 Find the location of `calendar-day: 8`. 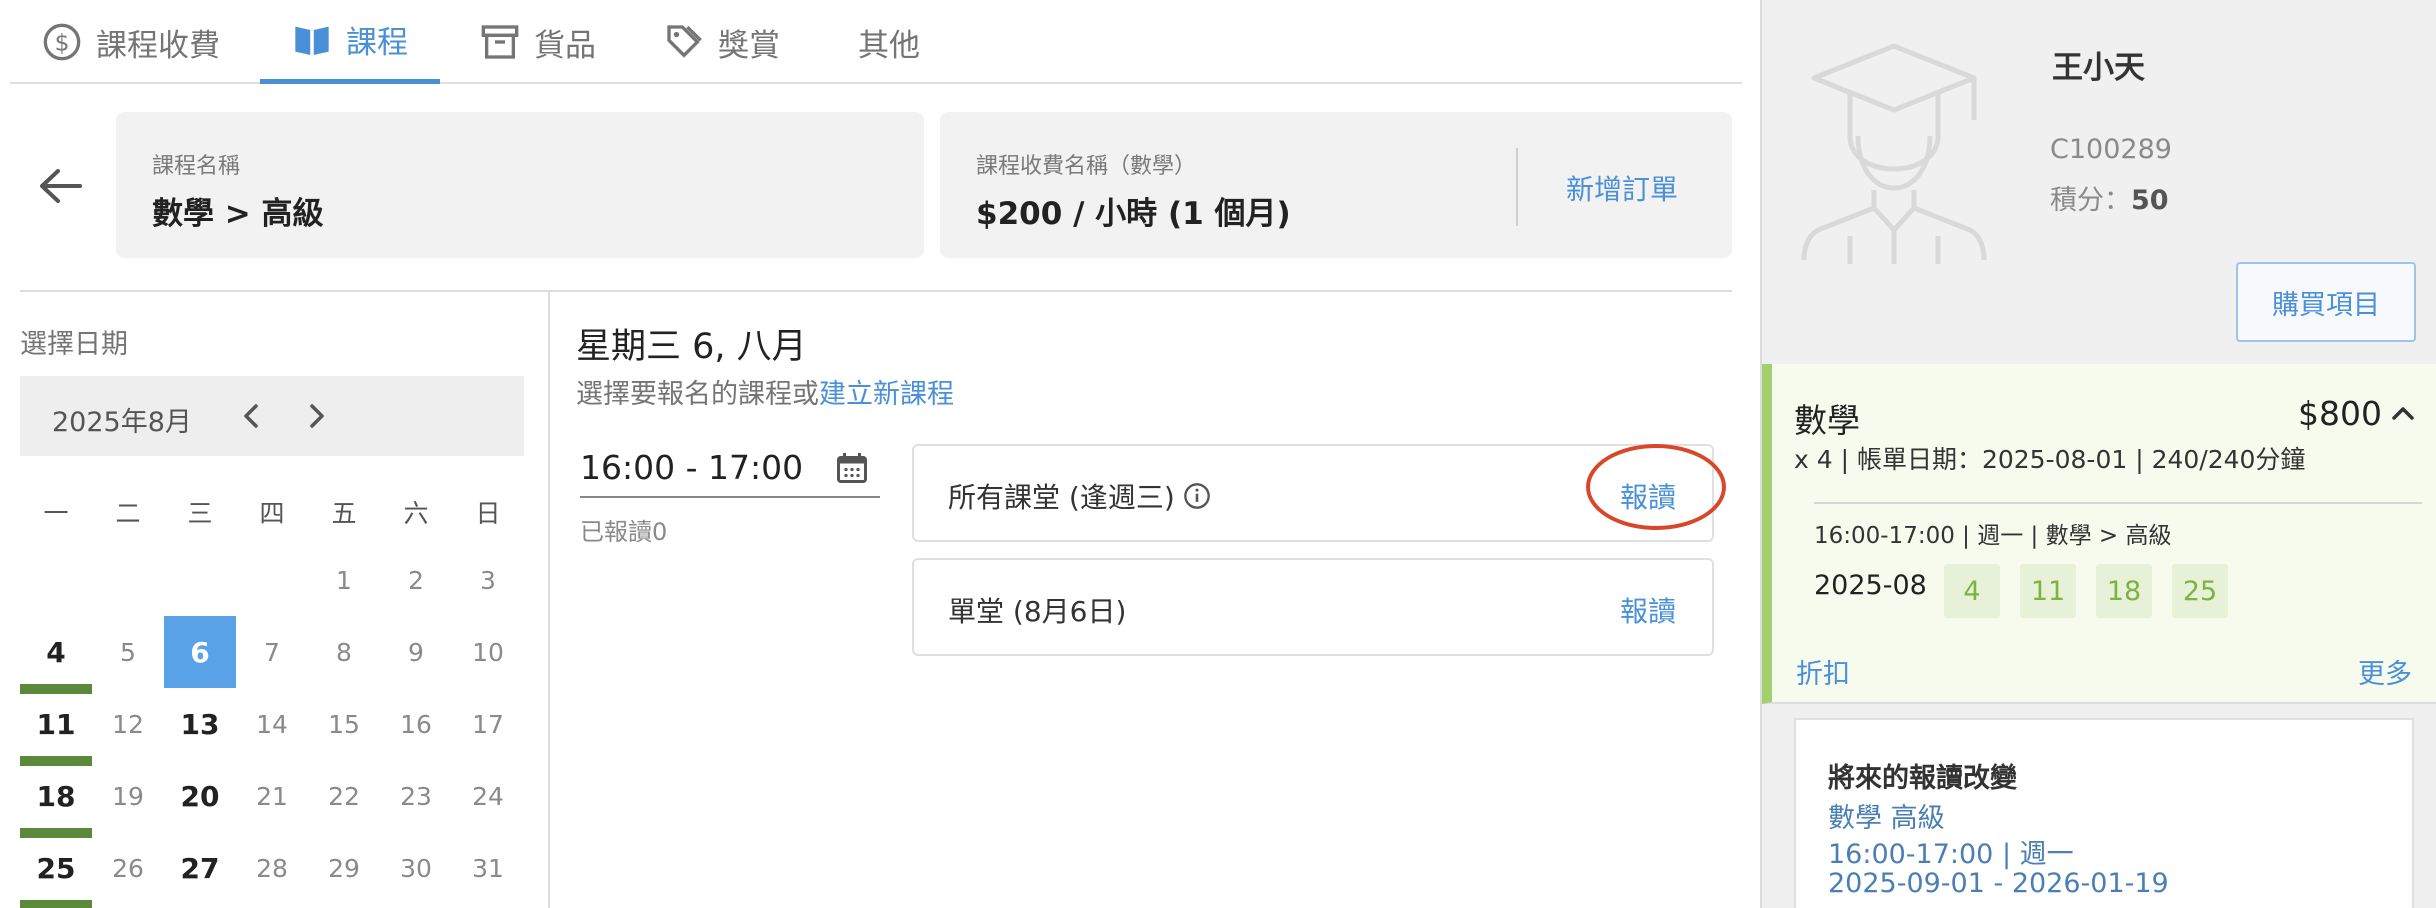

calendar-day: 8 is located at coordinates (344, 652).